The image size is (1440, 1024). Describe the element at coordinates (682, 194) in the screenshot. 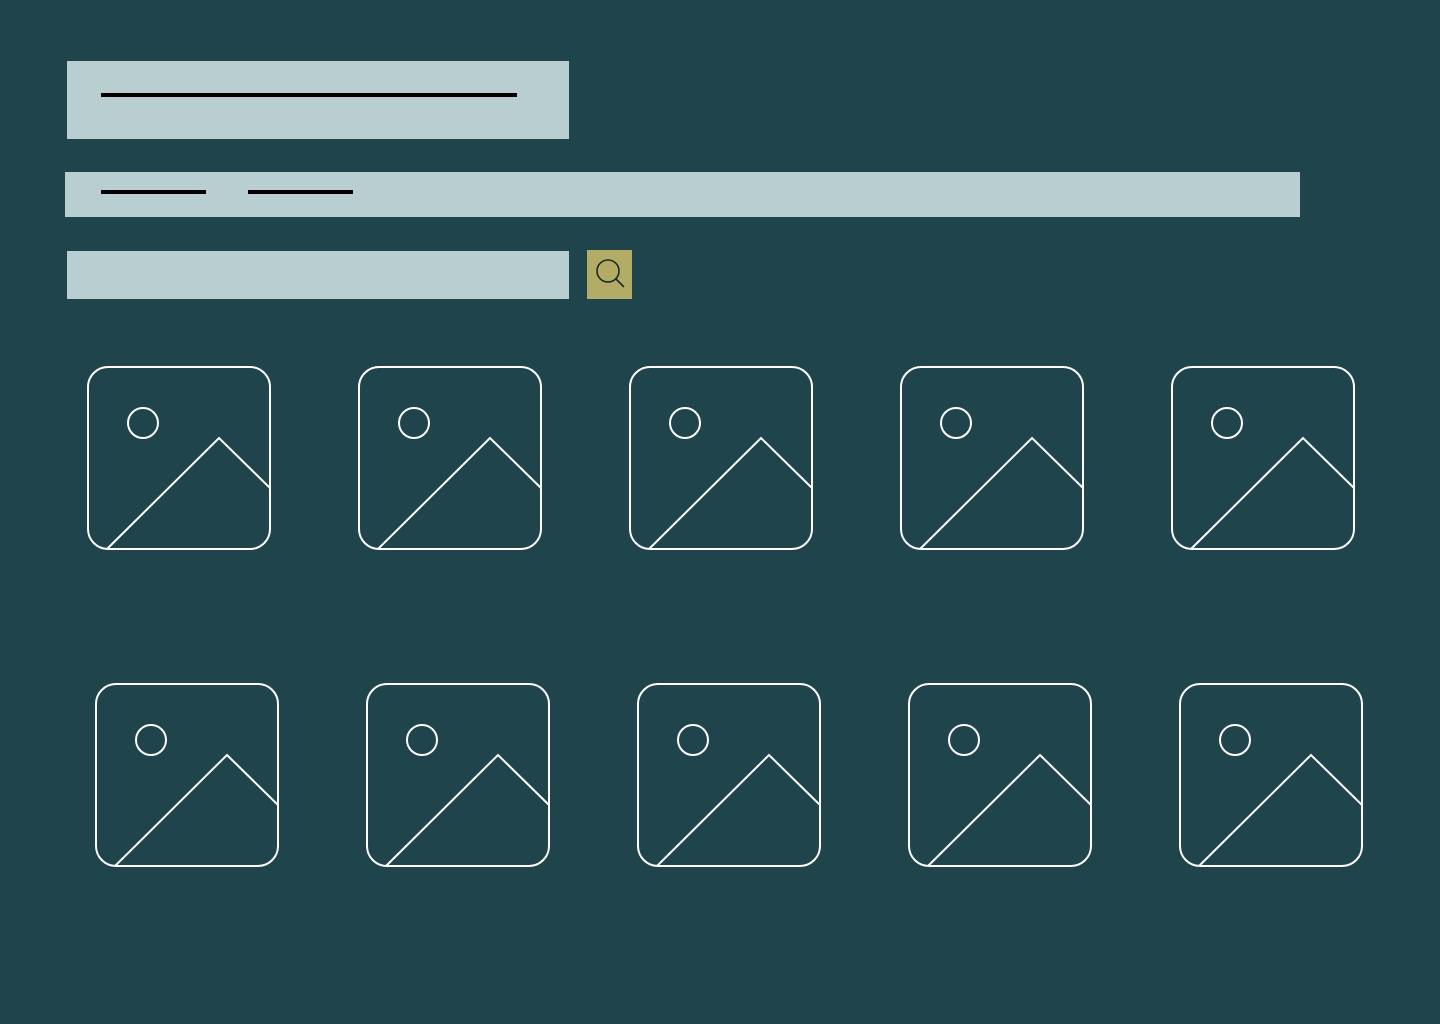

I see `nav-bar` at that location.